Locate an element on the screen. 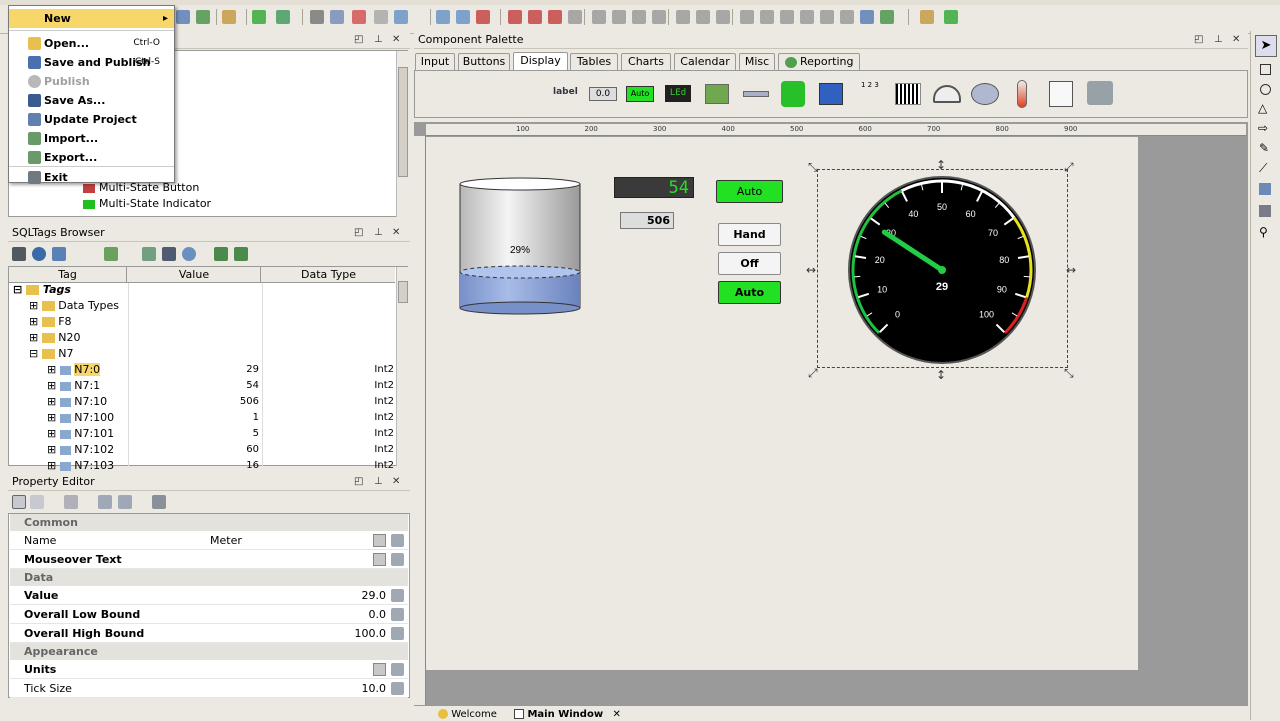 The width and height of the screenshot is (1280, 721). expand-icon is located at coordinates (105, 502).